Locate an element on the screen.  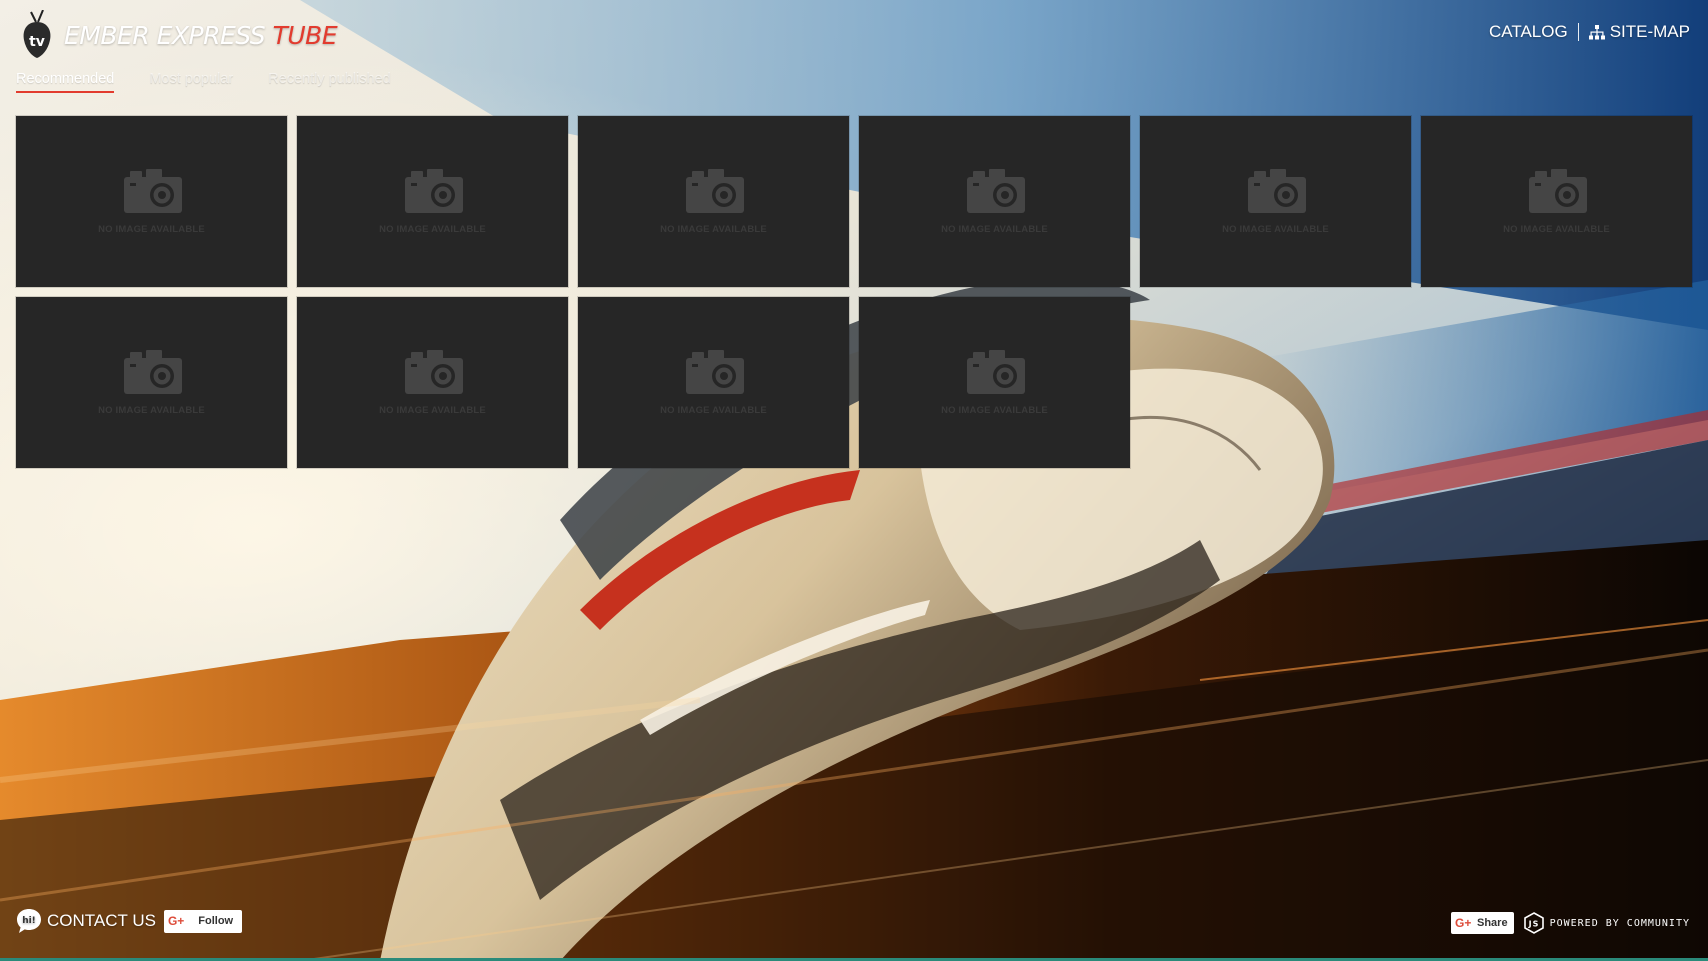
follow-label: Follow is located at coordinates (216, 921).